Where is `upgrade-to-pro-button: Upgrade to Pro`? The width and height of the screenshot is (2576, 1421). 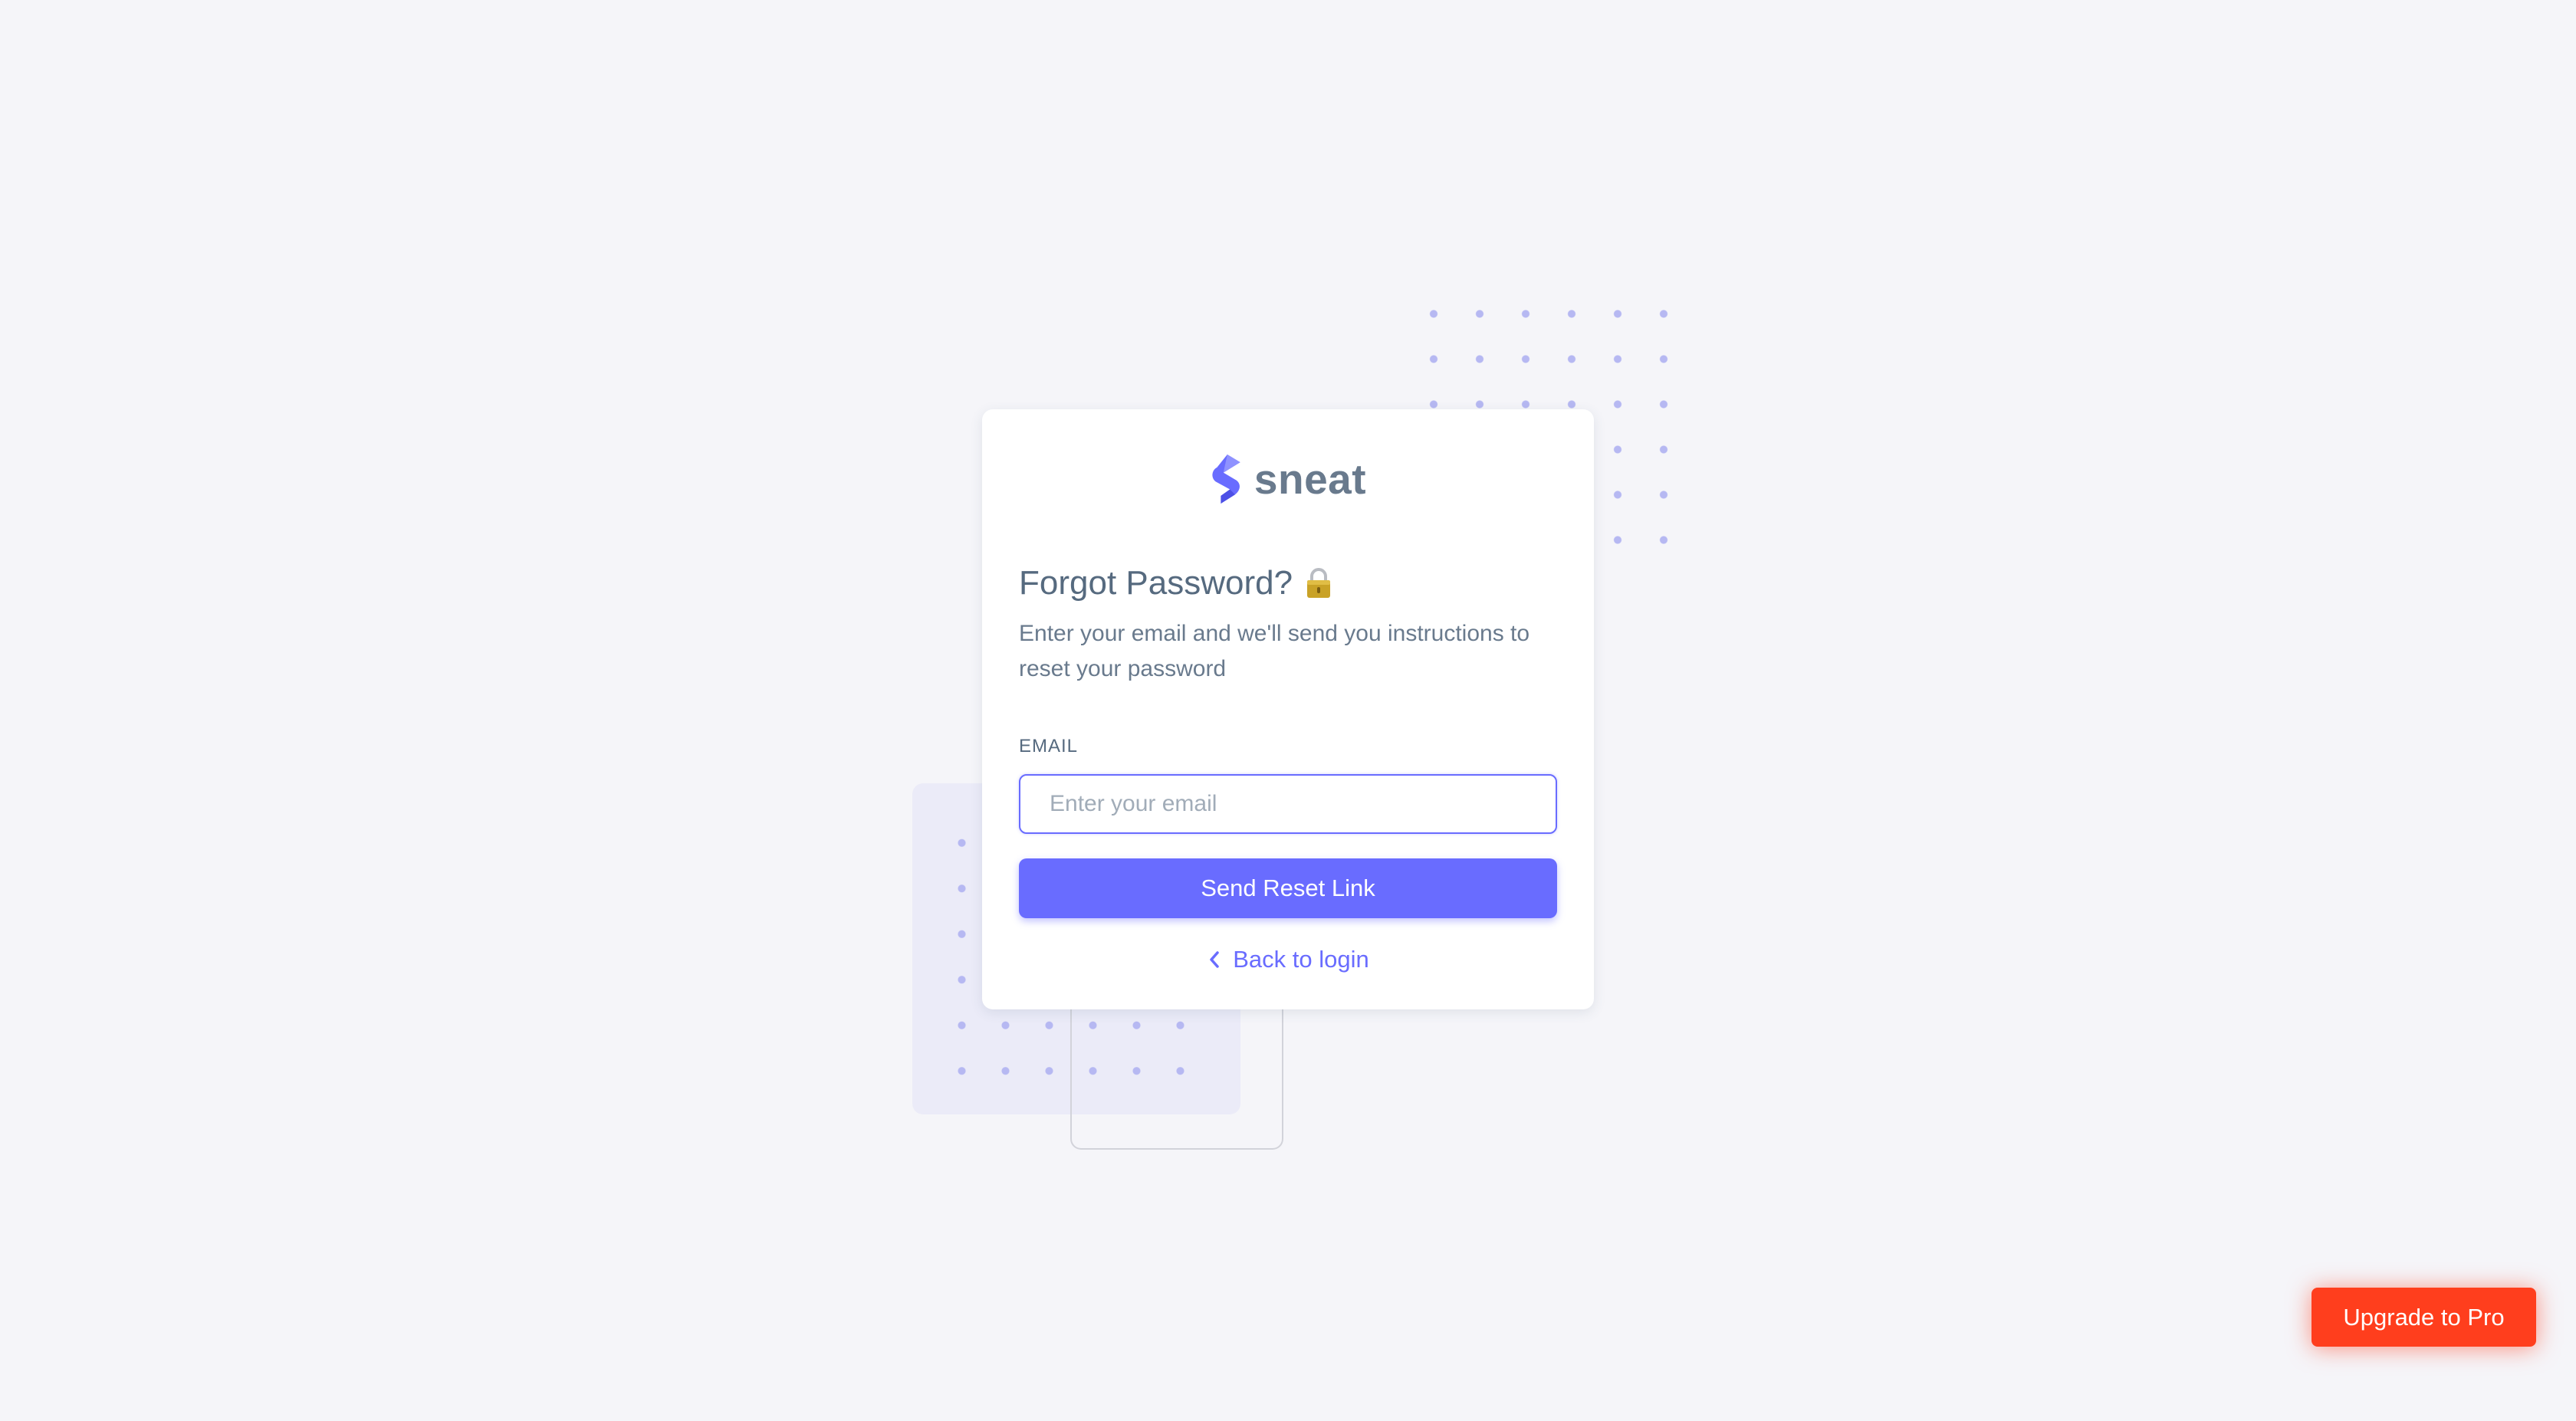 upgrade-to-pro-button: Upgrade to Pro is located at coordinates (2424, 1317).